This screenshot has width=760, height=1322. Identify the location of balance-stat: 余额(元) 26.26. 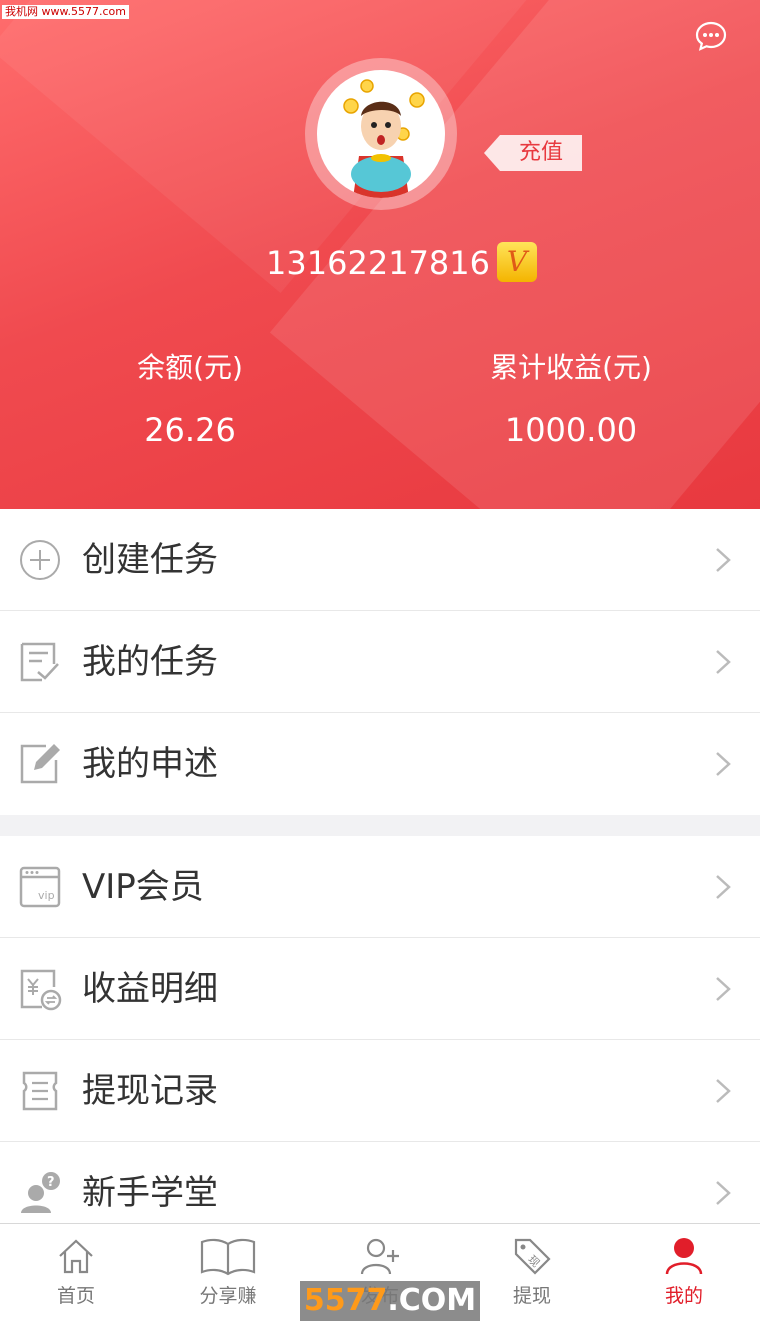
(190, 400).